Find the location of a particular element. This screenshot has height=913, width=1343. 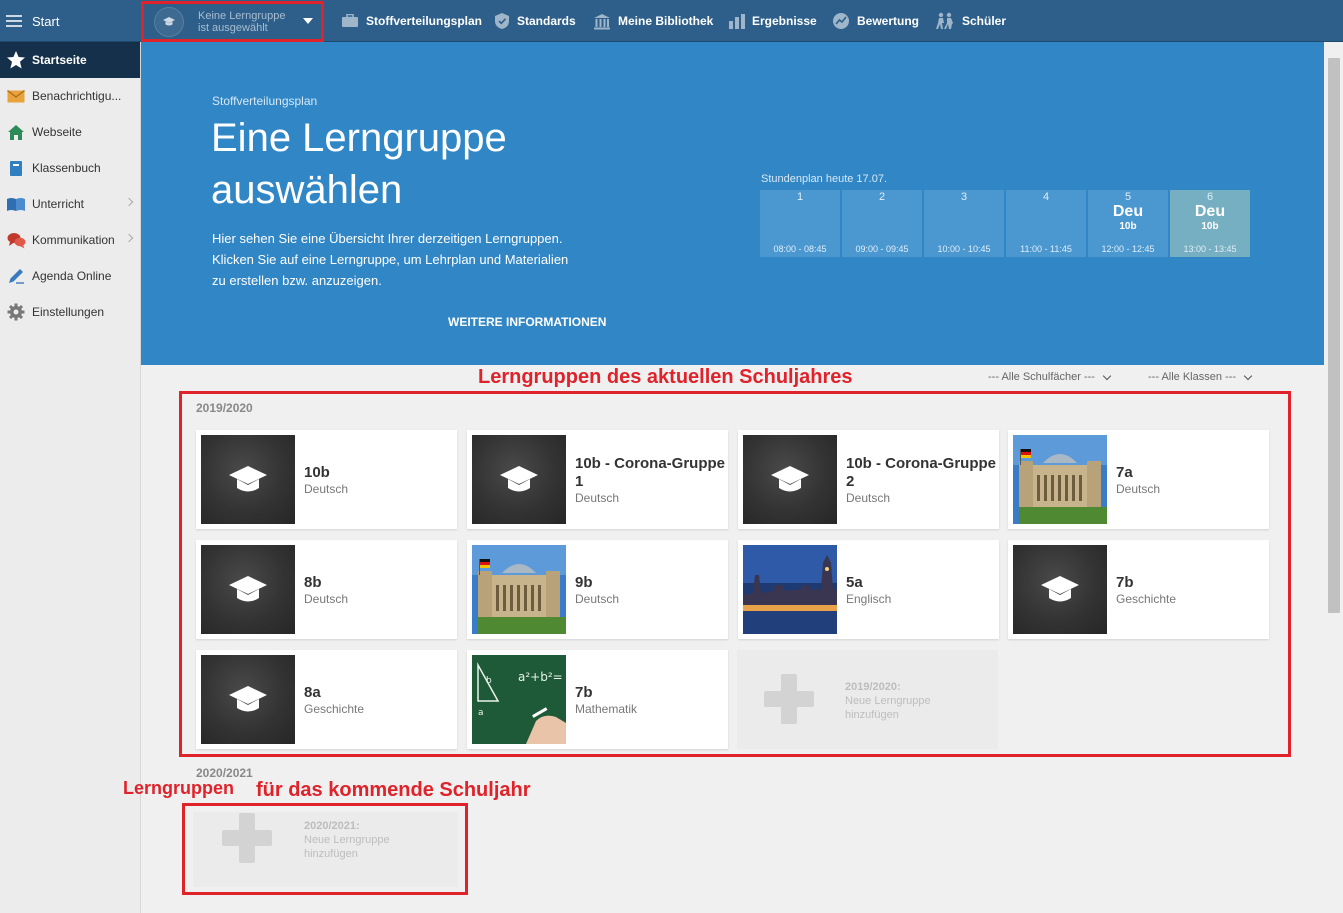

plus-icon-bar is located at coordinates (789, 699).